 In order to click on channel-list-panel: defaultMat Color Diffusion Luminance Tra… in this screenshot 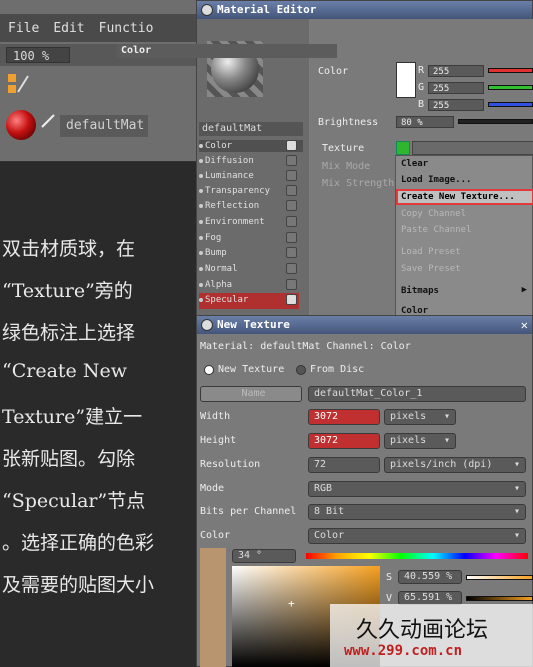, I will do `click(253, 169)`.